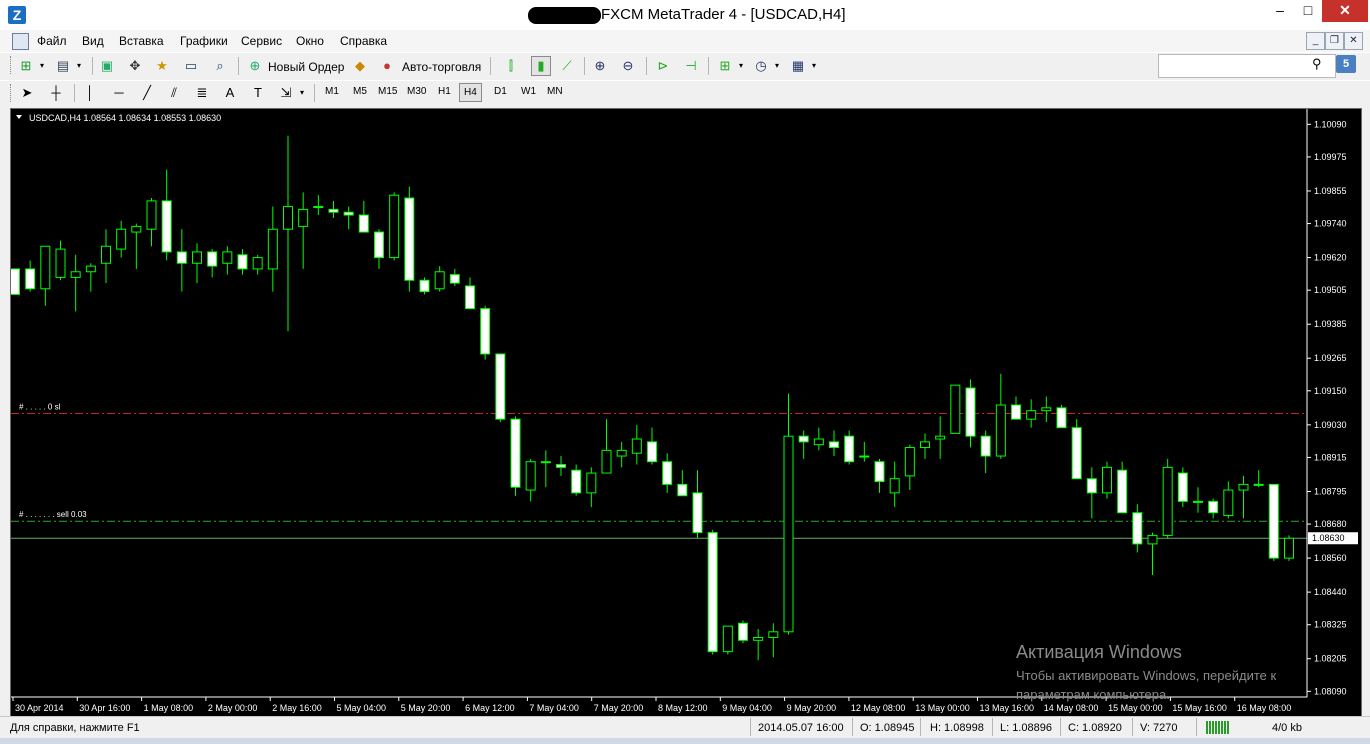 The height and width of the screenshot is (744, 1370). I want to click on zoom-in-icon: ⊕, so click(600, 66).